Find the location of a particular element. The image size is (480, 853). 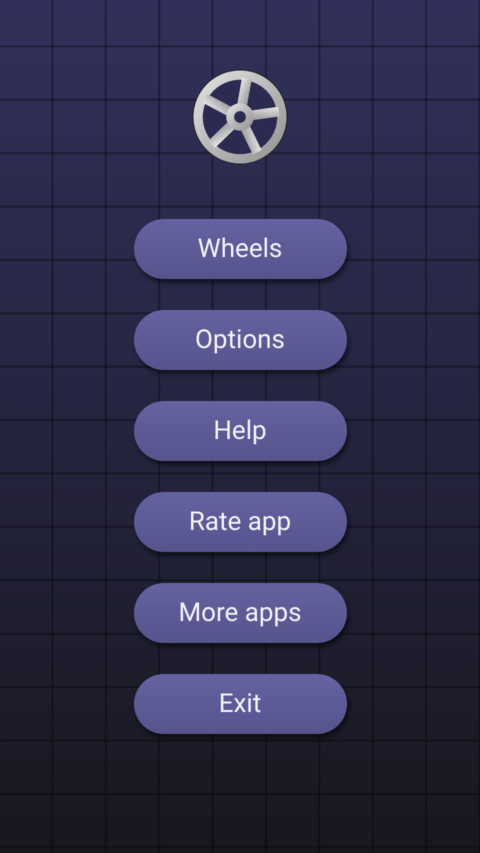

wheel-icon is located at coordinates (240, 117).